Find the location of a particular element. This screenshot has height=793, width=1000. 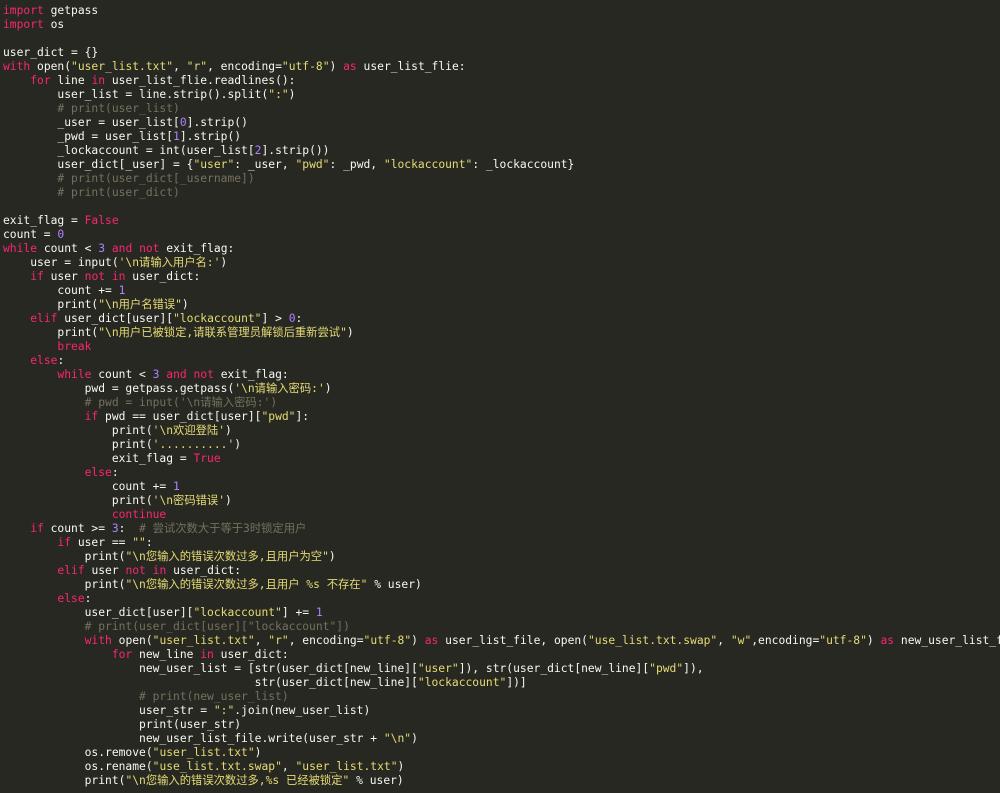

keyword-token: as is located at coordinates (350, 66).